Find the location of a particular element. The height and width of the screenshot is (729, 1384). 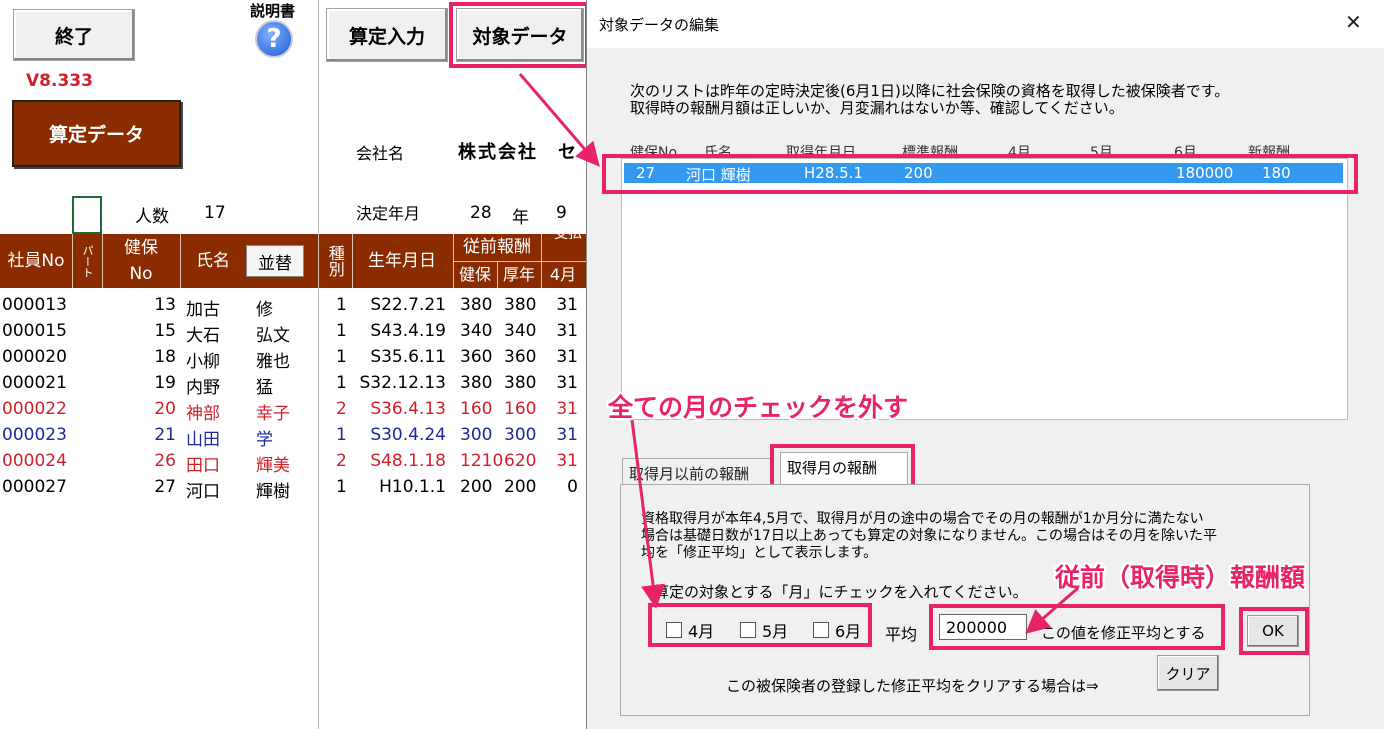

table-row: 000024 26 田口 輝美 2 S48.1.18 1210 620 31 is located at coordinates (293, 462).